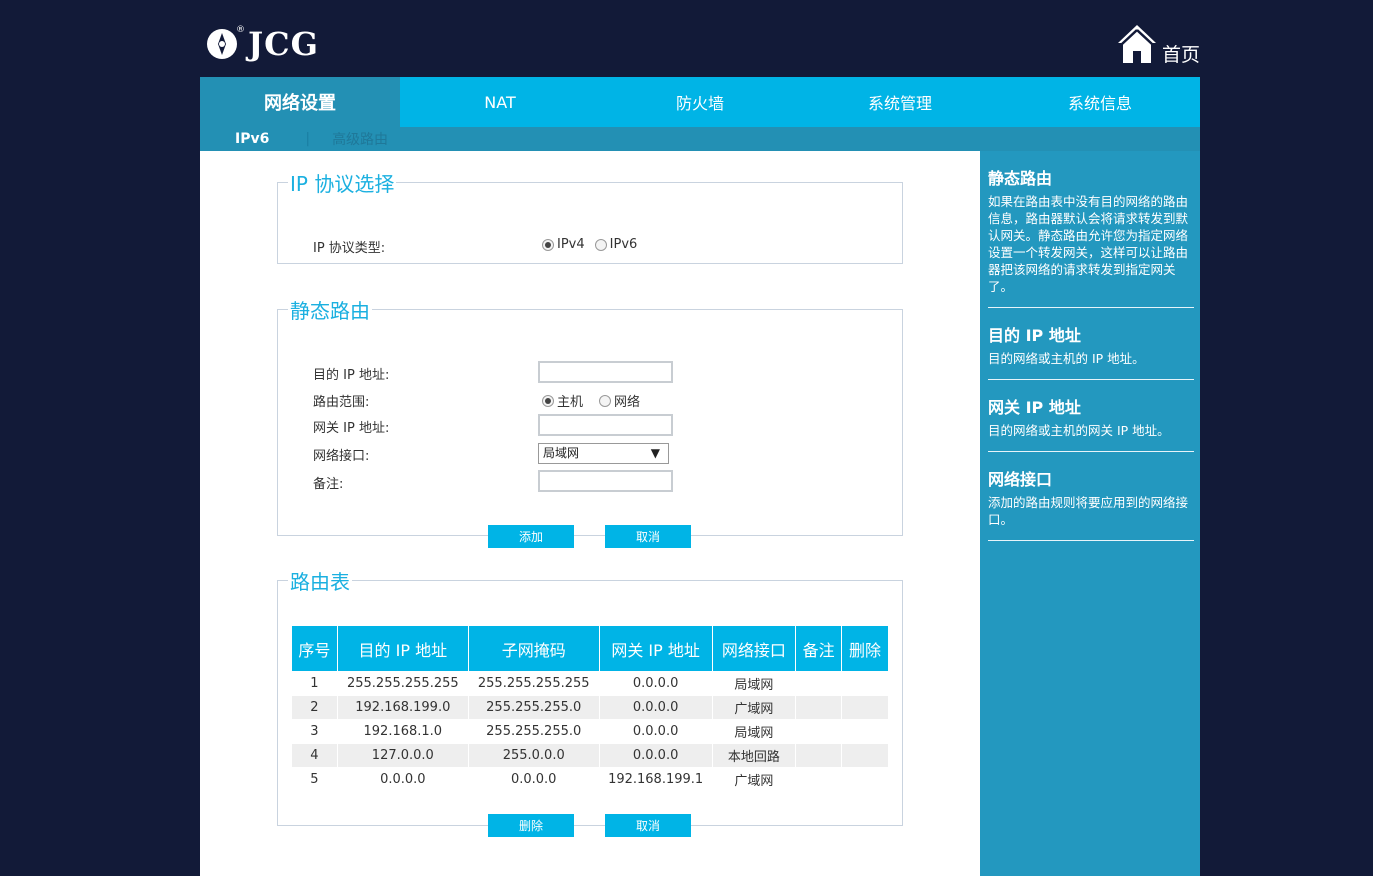 The width and height of the screenshot is (1373, 876). I want to click on radio-host: 主机, so click(562, 400).